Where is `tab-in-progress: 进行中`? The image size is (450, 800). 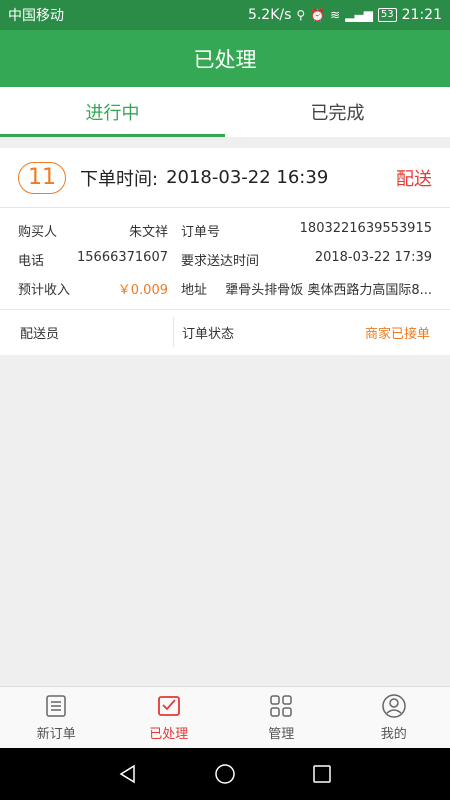
tab-in-progress: 进行中 is located at coordinates (112, 112).